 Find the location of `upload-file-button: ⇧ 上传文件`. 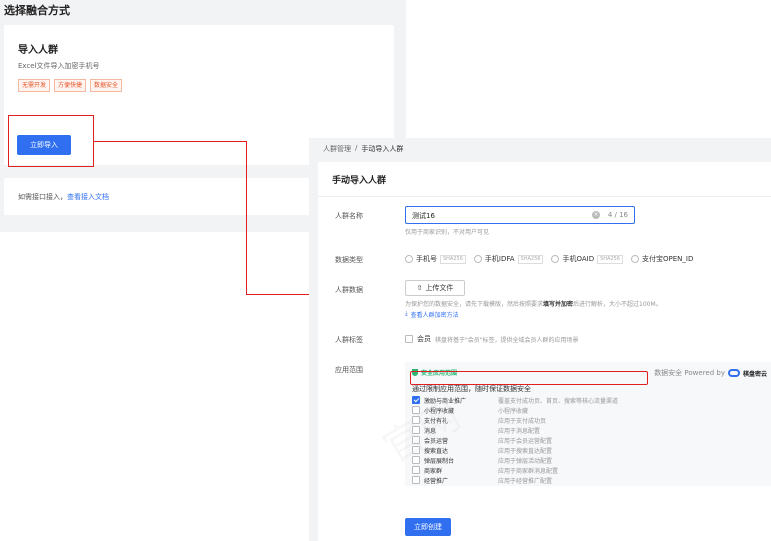

upload-file-button: ⇧ 上传文件 is located at coordinates (435, 288).